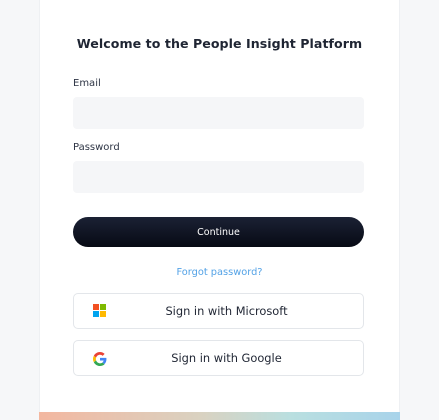 Image resolution: width=439 pixels, height=420 pixels. What do you see at coordinates (218, 232) in the screenshot?
I see `continue-button: Continue` at bounding box center [218, 232].